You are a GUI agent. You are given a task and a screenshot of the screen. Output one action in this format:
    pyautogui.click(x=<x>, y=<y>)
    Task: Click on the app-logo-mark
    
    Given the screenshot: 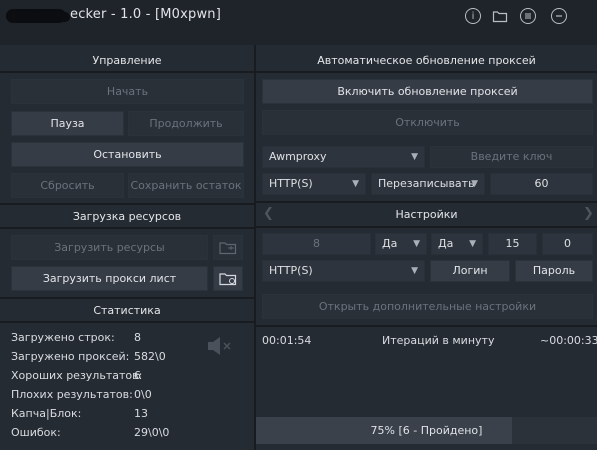 What is the action you would take?
    pyautogui.click(x=50, y=17)
    